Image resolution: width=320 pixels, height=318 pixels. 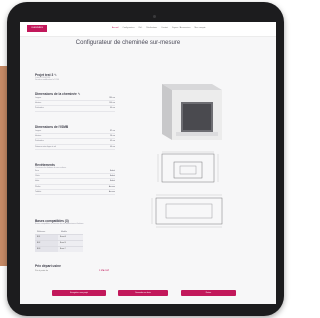 What do you see at coordinates (79, 293) in the screenshot?
I see `save-project-button: Enregistrer mon projet` at bounding box center [79, 293].